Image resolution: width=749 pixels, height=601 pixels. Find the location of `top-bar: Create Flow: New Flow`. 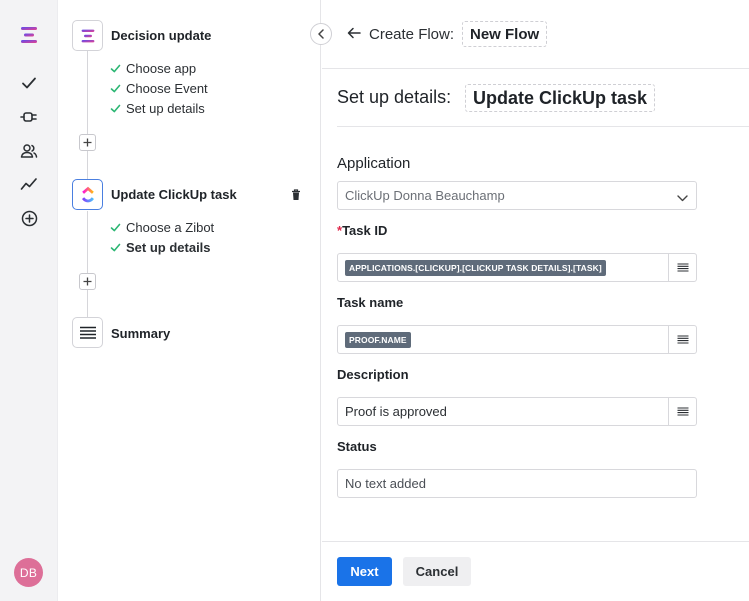

top-bar: Create Flow: New Flow is located at coordinates (535, 34).